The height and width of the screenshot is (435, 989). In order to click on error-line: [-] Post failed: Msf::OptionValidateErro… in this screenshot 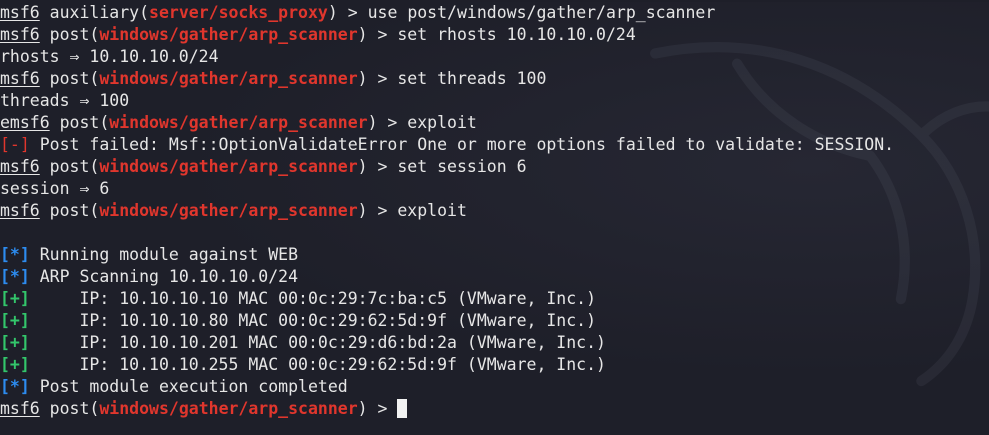, I will do `click(494, 145)`.